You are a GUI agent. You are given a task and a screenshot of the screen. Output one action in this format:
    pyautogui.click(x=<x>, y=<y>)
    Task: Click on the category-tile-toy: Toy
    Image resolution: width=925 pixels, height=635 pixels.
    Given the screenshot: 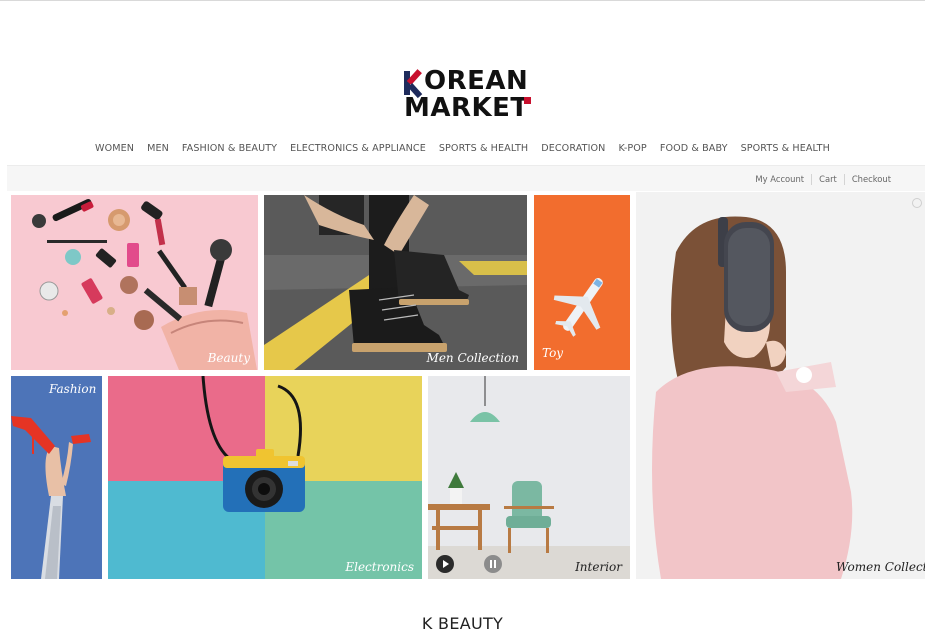 What is the action you would take?
    pyautogui.click(x=582, y=282)
    